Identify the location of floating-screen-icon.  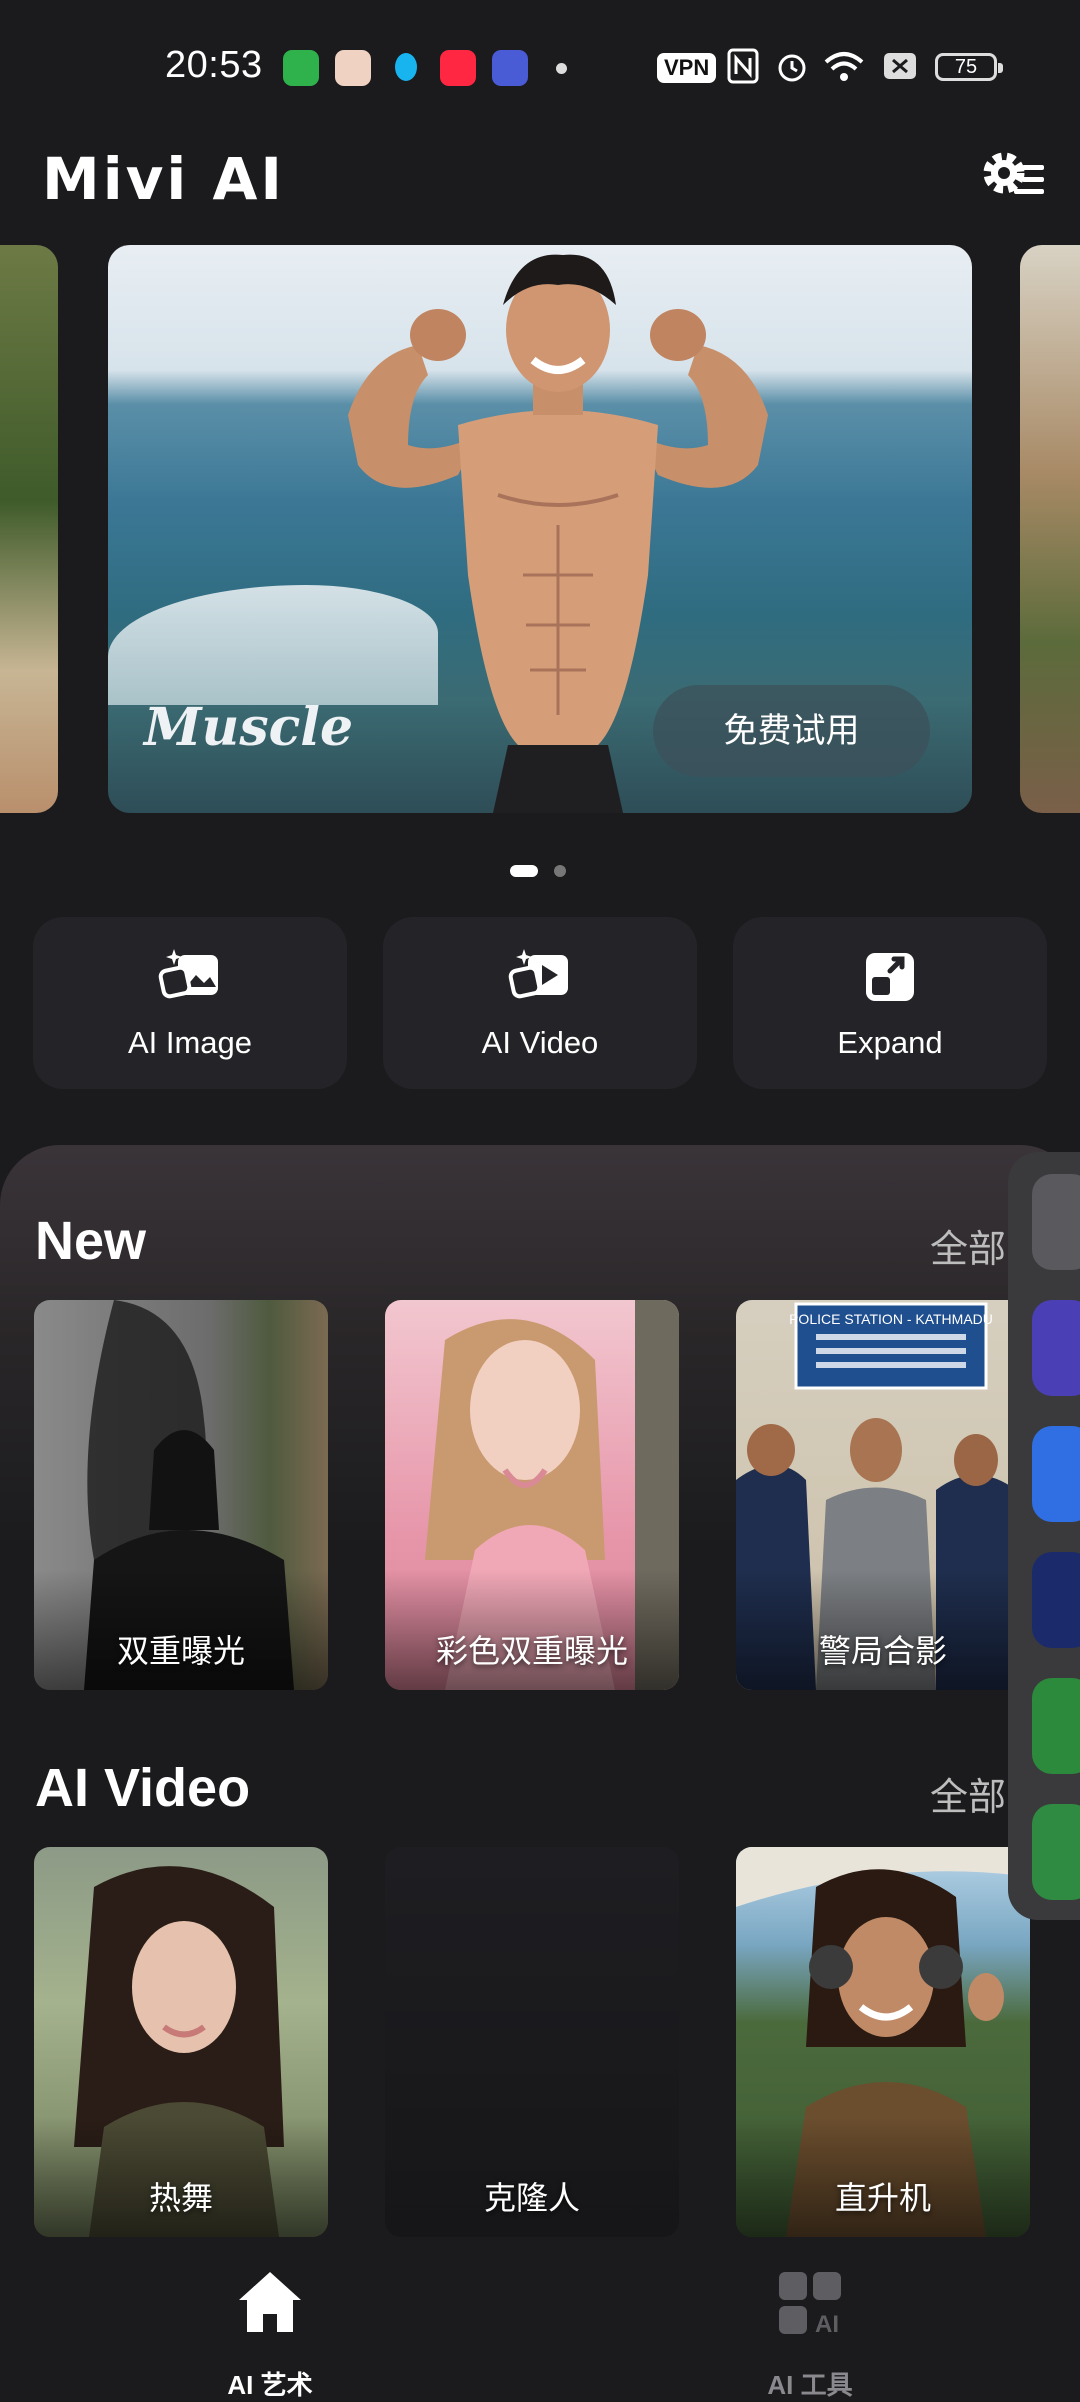
(1056, 1852).